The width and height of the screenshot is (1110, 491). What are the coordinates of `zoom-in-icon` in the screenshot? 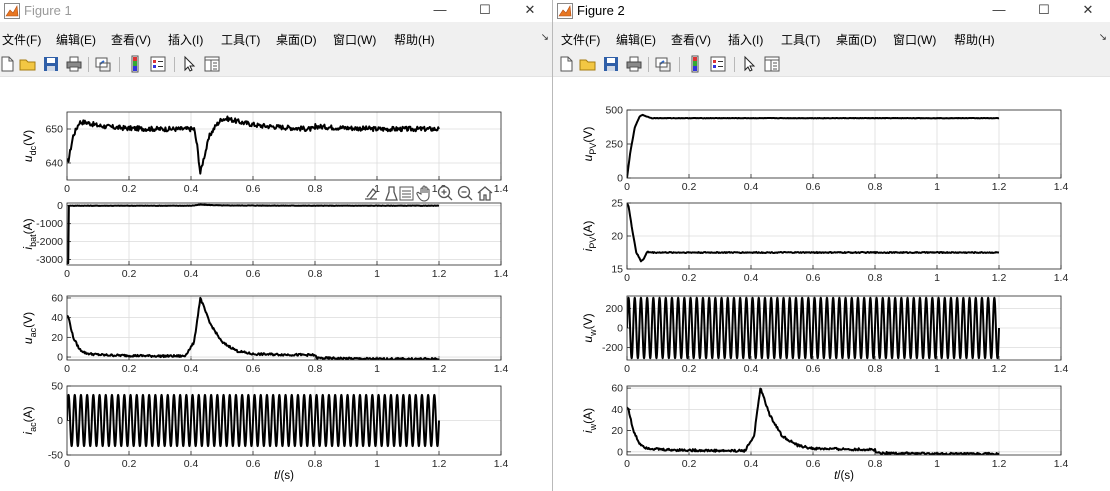 It's located at (445, 193).